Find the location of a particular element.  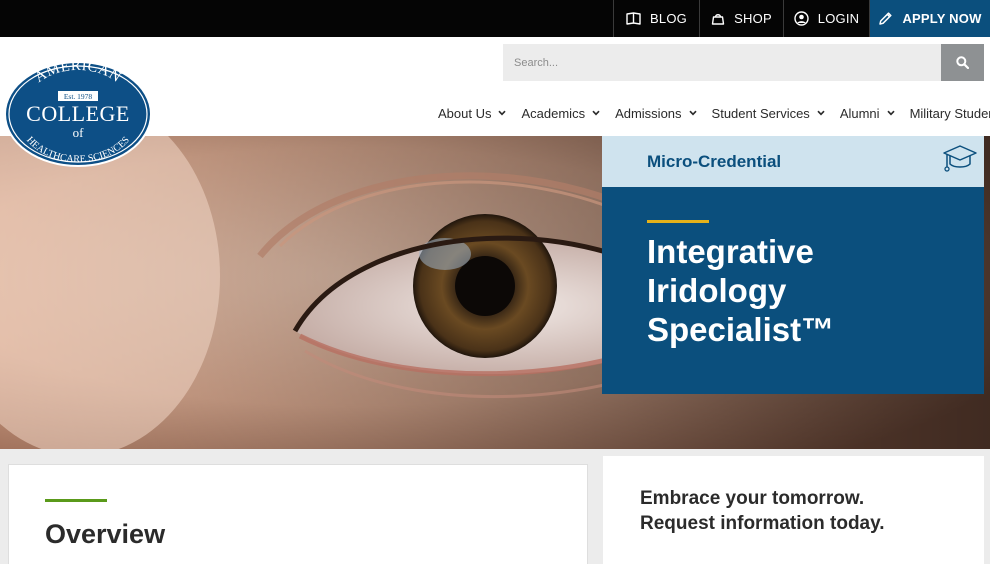

pencil-icon is located at coordinates (885, 18).